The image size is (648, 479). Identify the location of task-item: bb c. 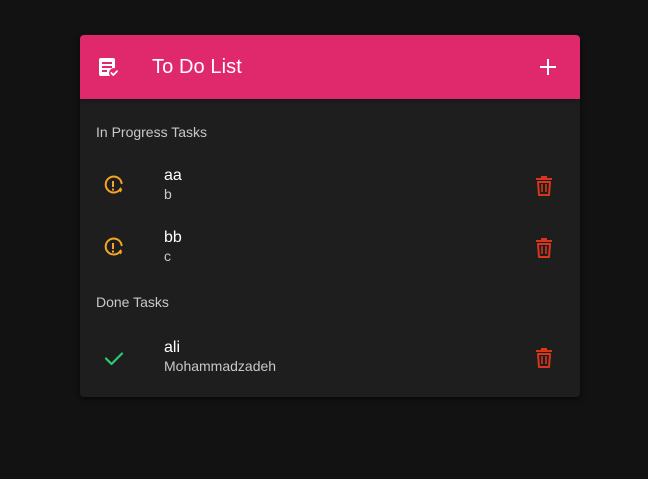
(330, 248).